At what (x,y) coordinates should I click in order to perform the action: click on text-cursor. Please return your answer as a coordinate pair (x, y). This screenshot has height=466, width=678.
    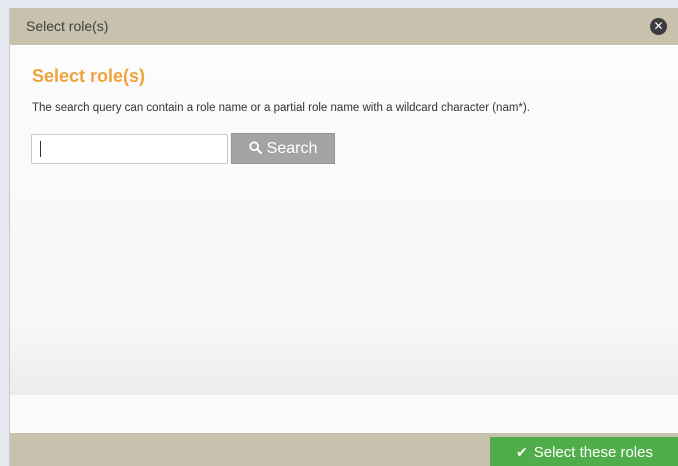
    Looking at the image, I should click on (40, 149).